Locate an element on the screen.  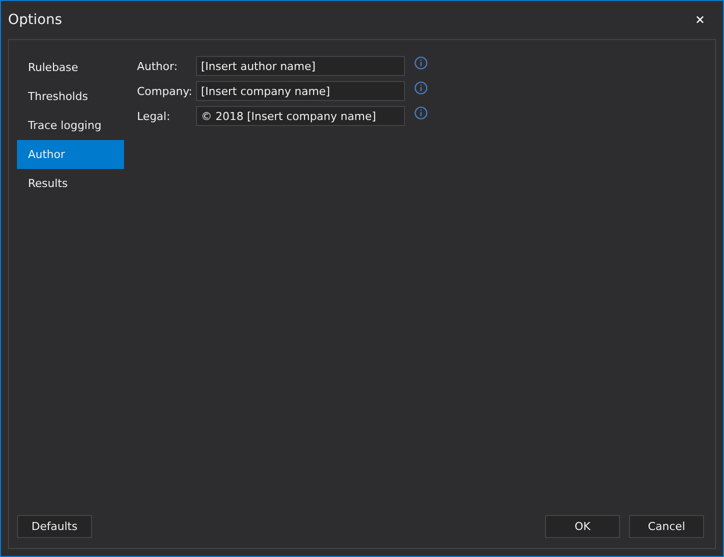
sidebar-item: Trace logging is located at coordinates (70, 125).